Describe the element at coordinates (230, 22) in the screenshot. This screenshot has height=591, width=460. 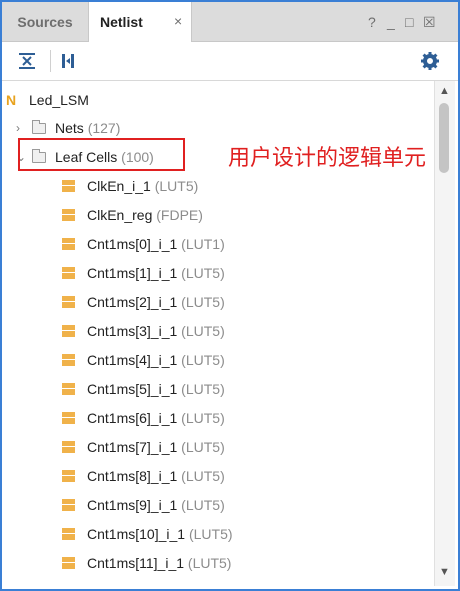
I see `tab-bar: Sources Netlist × ? _ □ ☒` at that location.